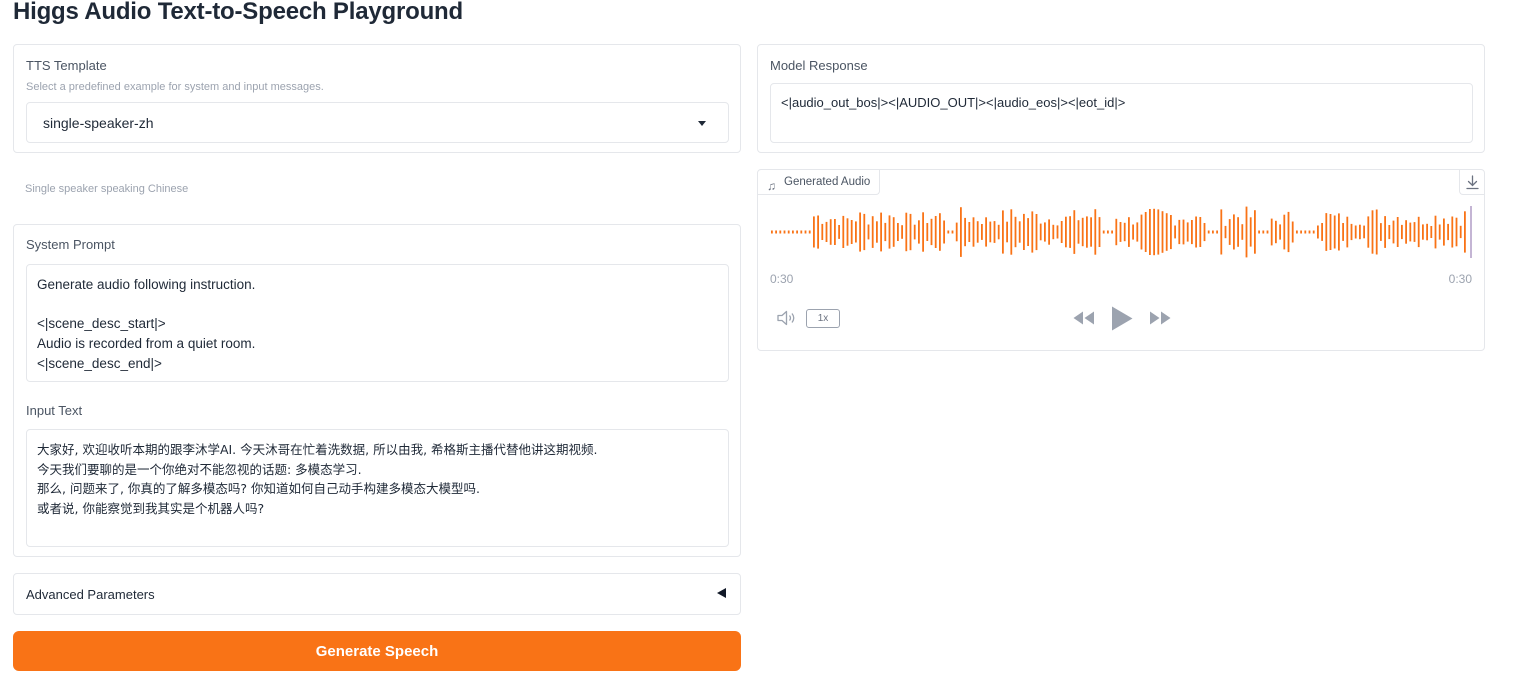 The height and width of the screenshot is (697, 1516). What do you see at coordinates (823, 318) in the screenshot?
I see `playback-speed-button: 1x` at bounding box center [823, 318].